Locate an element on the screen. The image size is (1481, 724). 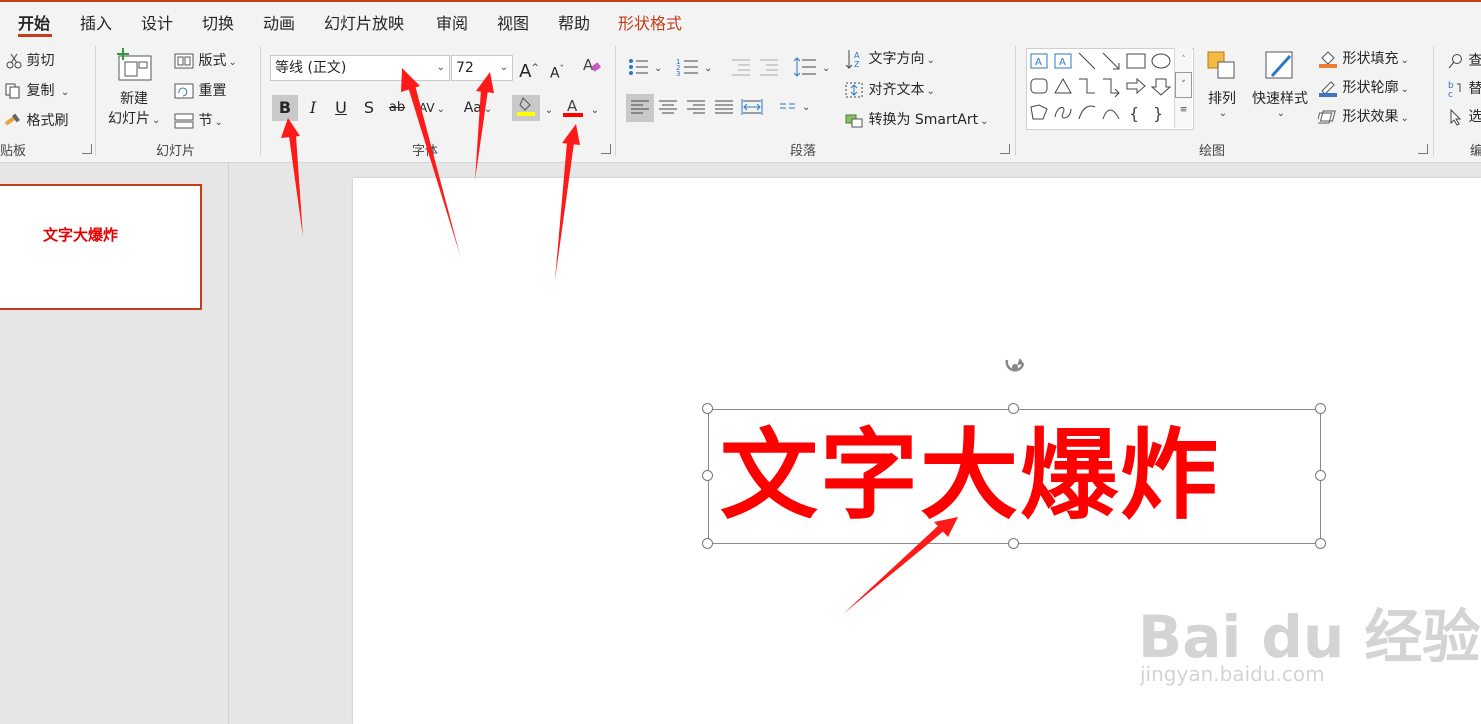
scroll-down-icon: ˅ is located at coordinates (1183, 85).